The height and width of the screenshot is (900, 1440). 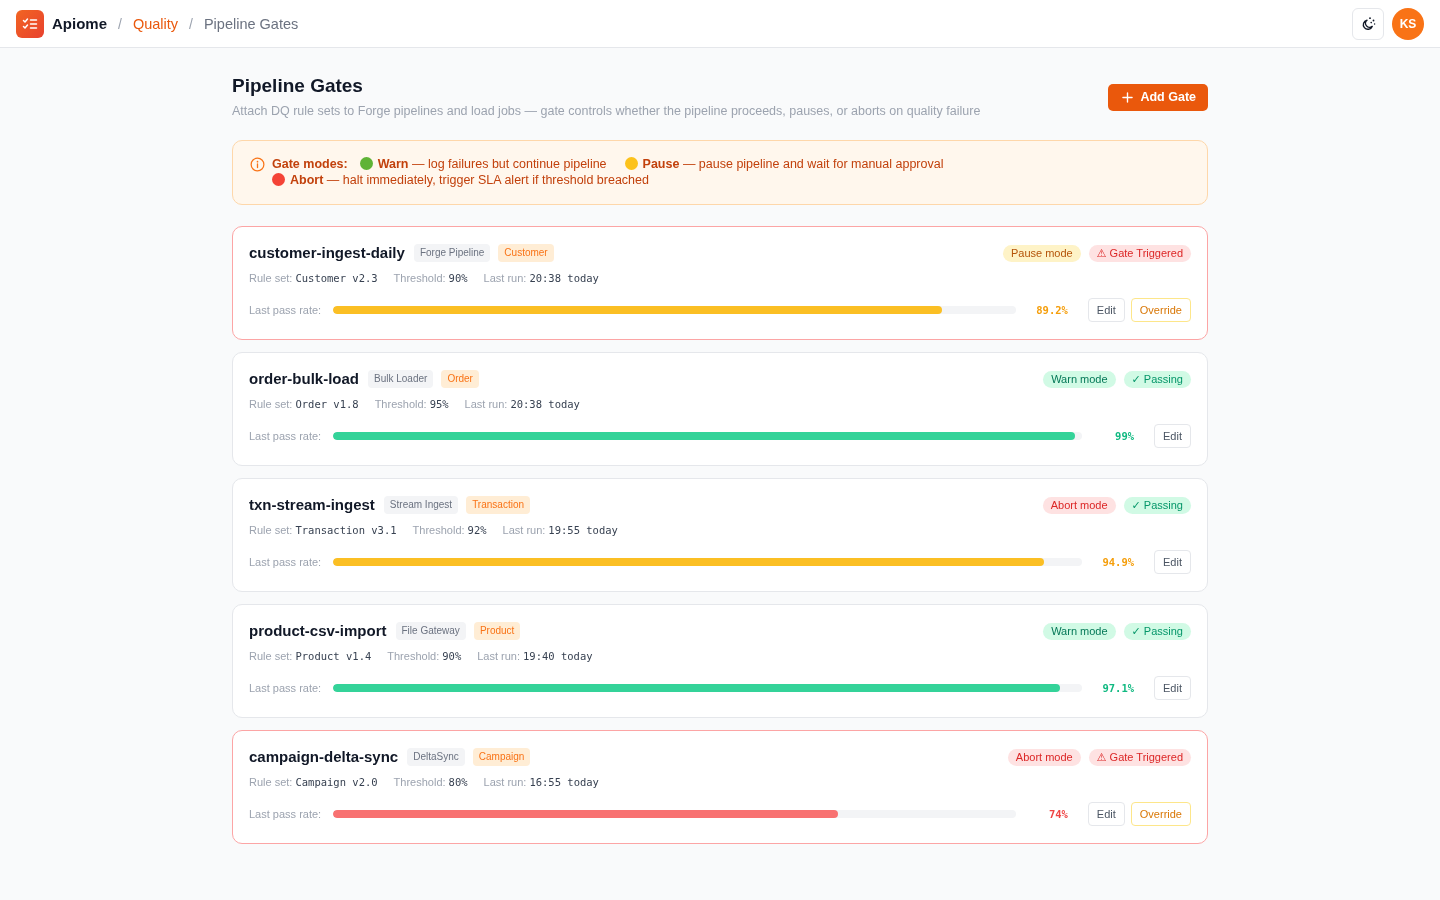 What do you see at coordinates (155, 23) in the screenshot?
I see `breadcrumb-link: Quality` at bounding box center [155, 23].